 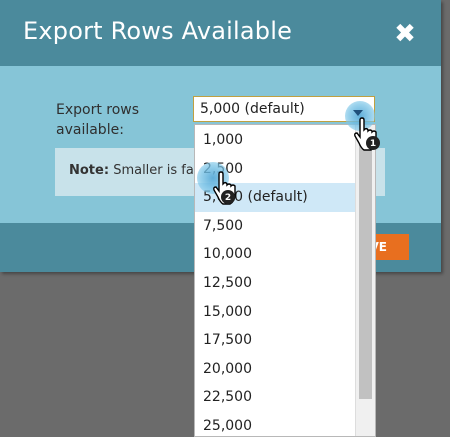 I want to click on note-label: Note:, so click(x=89, y=170).